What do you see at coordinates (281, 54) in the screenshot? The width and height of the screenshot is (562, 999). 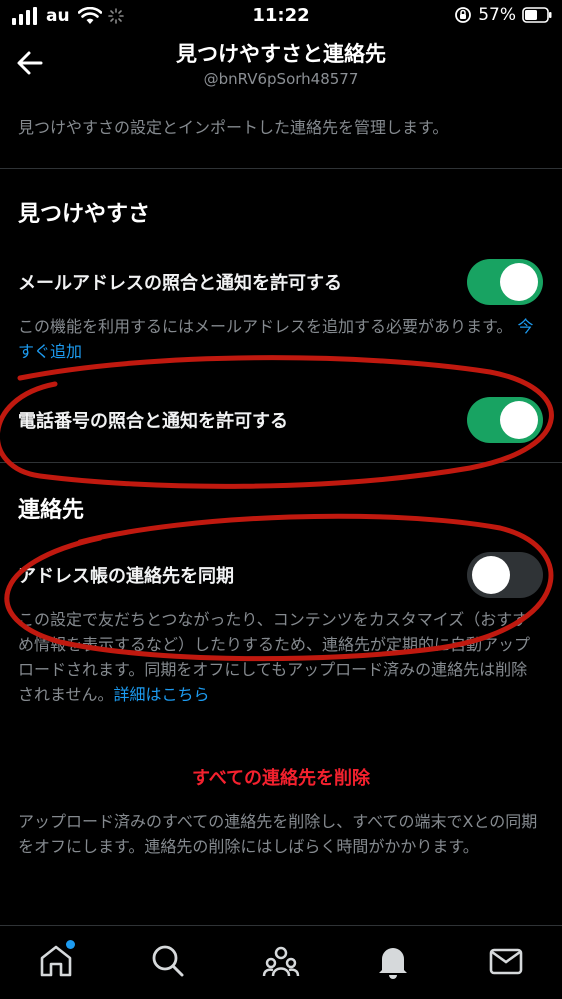 I see `page-title: 見つけやすさと連絡先` at bounding box center [281, 54].